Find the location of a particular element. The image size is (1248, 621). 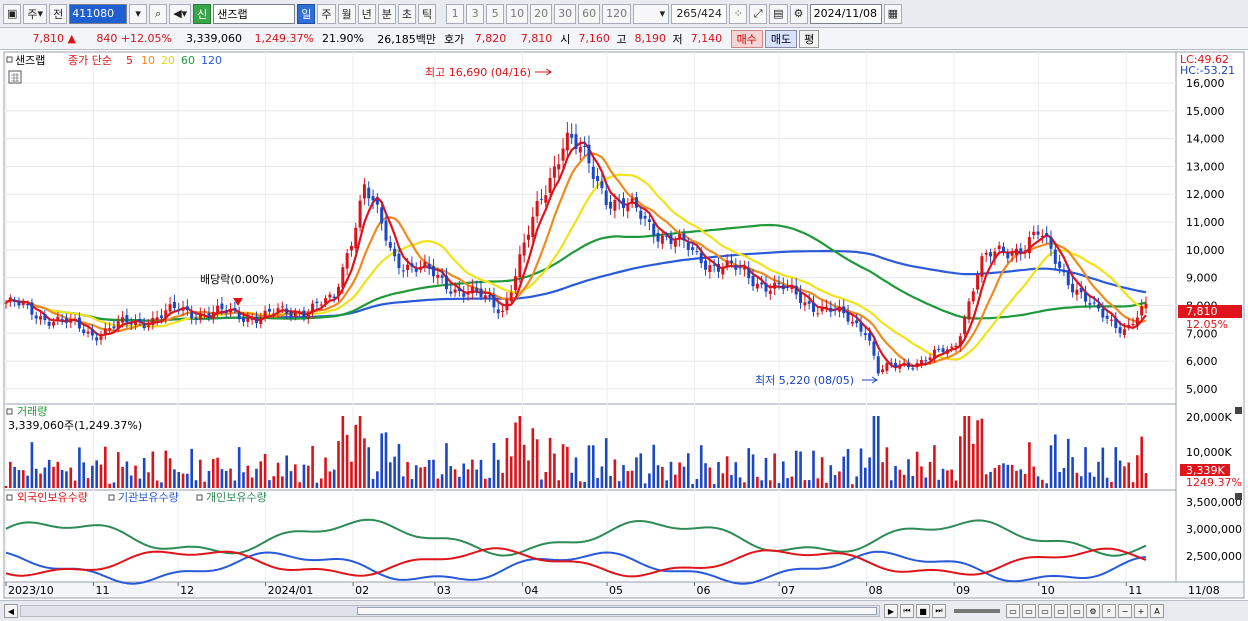

draw-tools-icon: ⤢ is located at coordinates (758, 13).